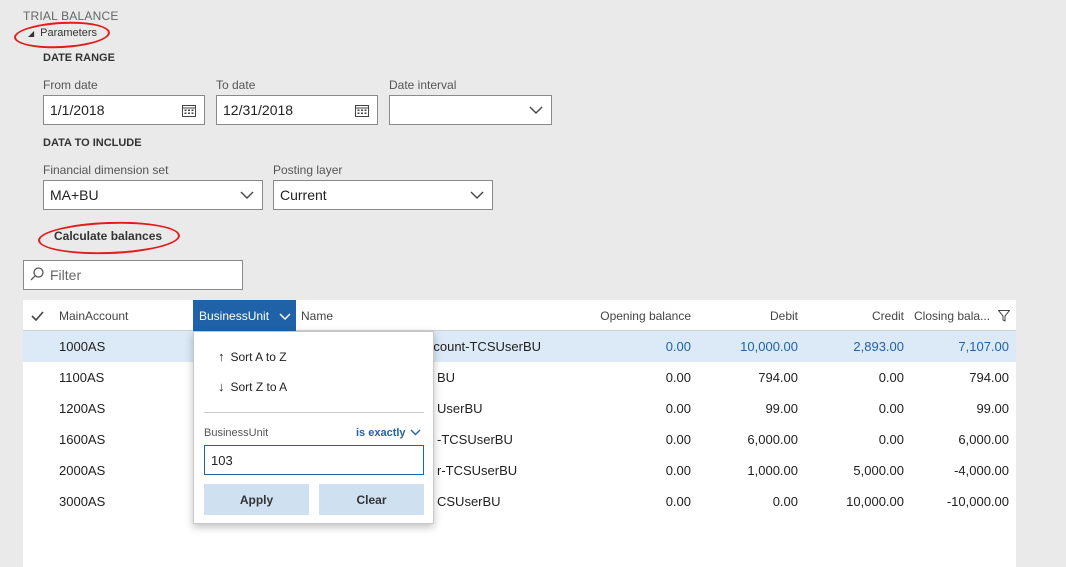 The image size is (1066, 567). I want to click on to-date-value: 12/31/2018, so click(258, 110).